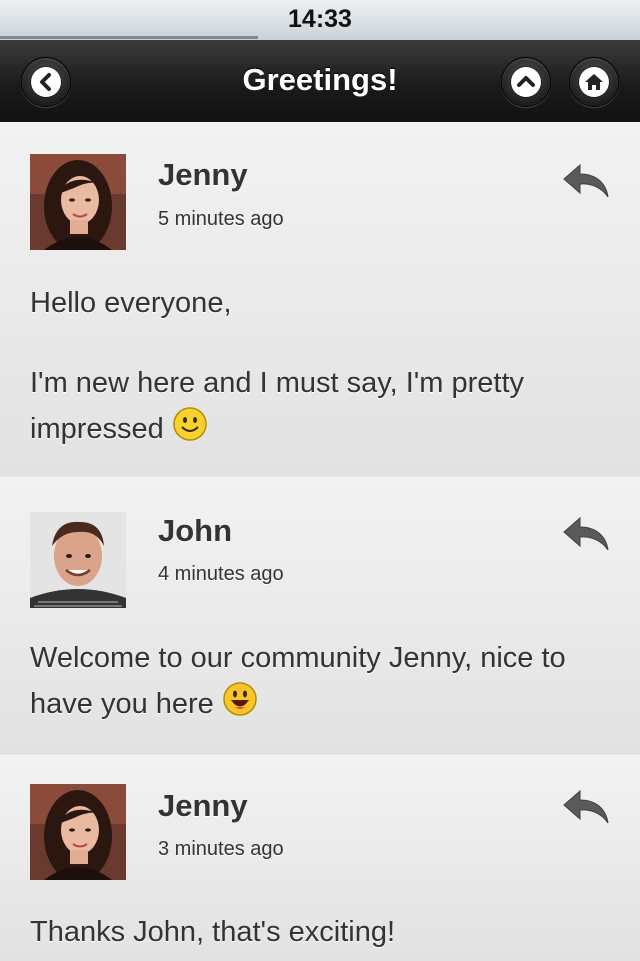  I want to click on post-time: 3 minutes ago, so click(221, 849).